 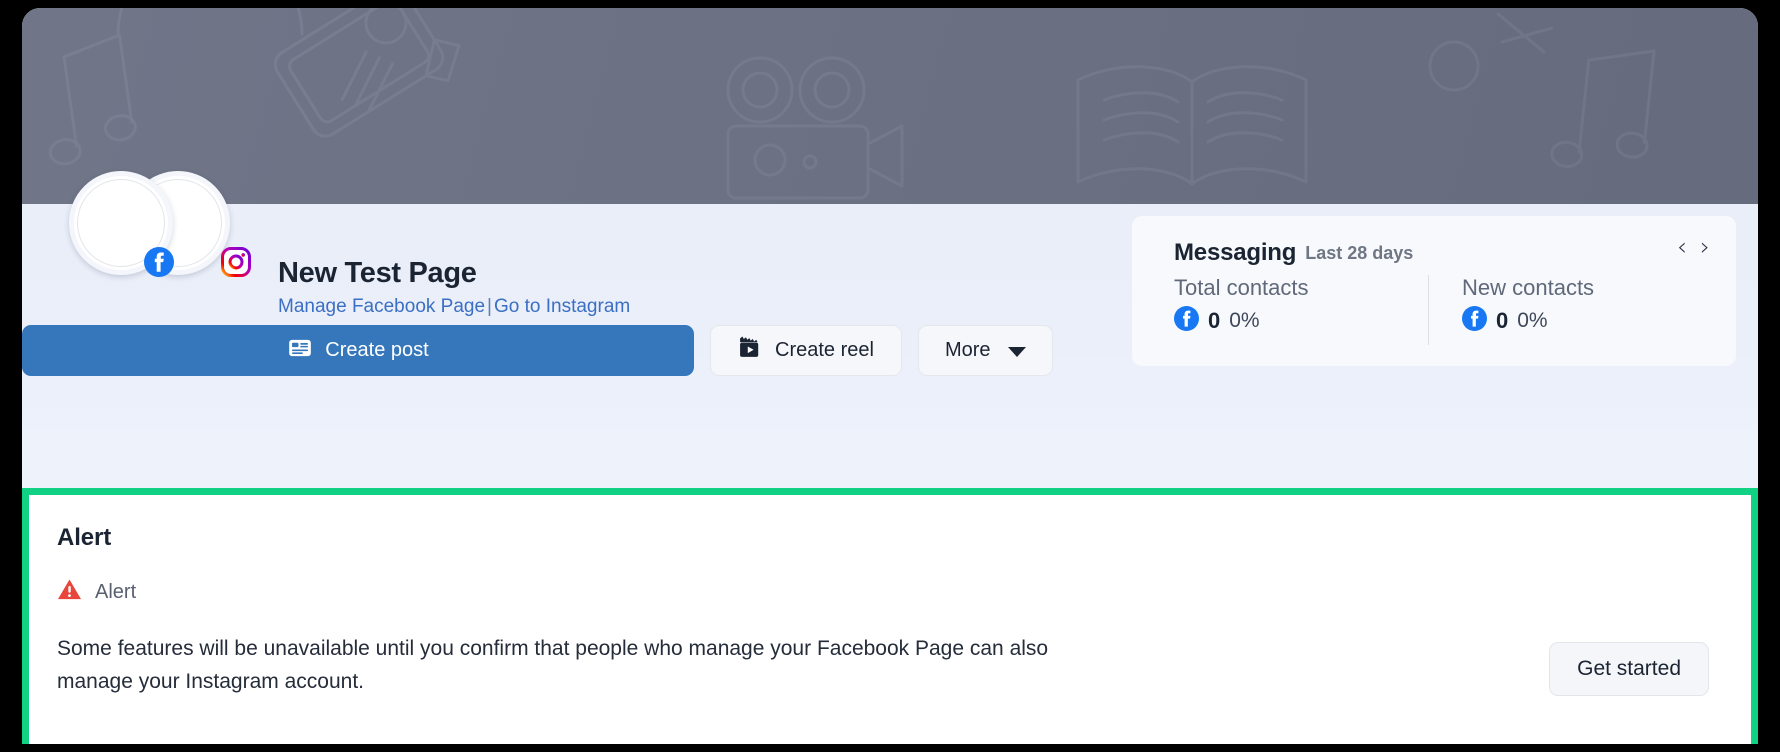 What do you see at coordinates (1528, 287) in the screenshot?
I see `stat-label: New contacts` at bounding box center [1528, 287].